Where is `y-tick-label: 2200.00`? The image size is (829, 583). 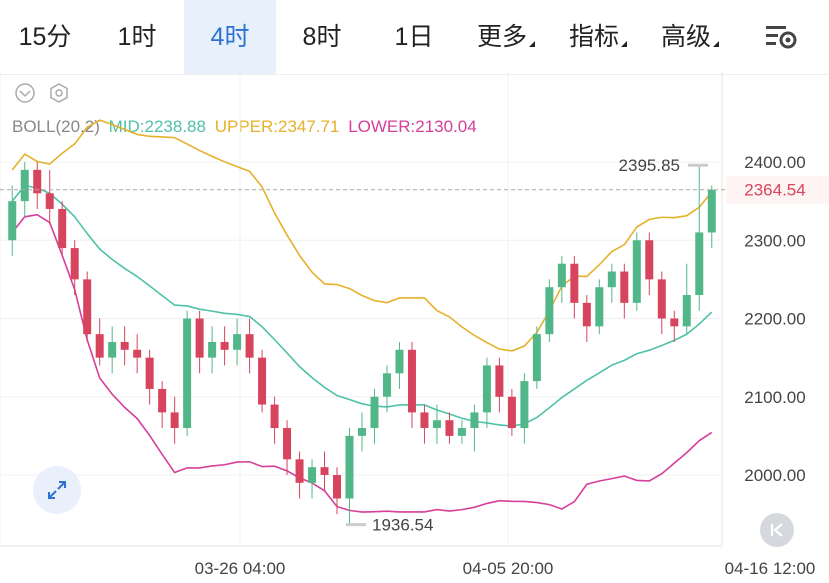 y-tick-label: 2200.00 is located at coordinates (774, 319).